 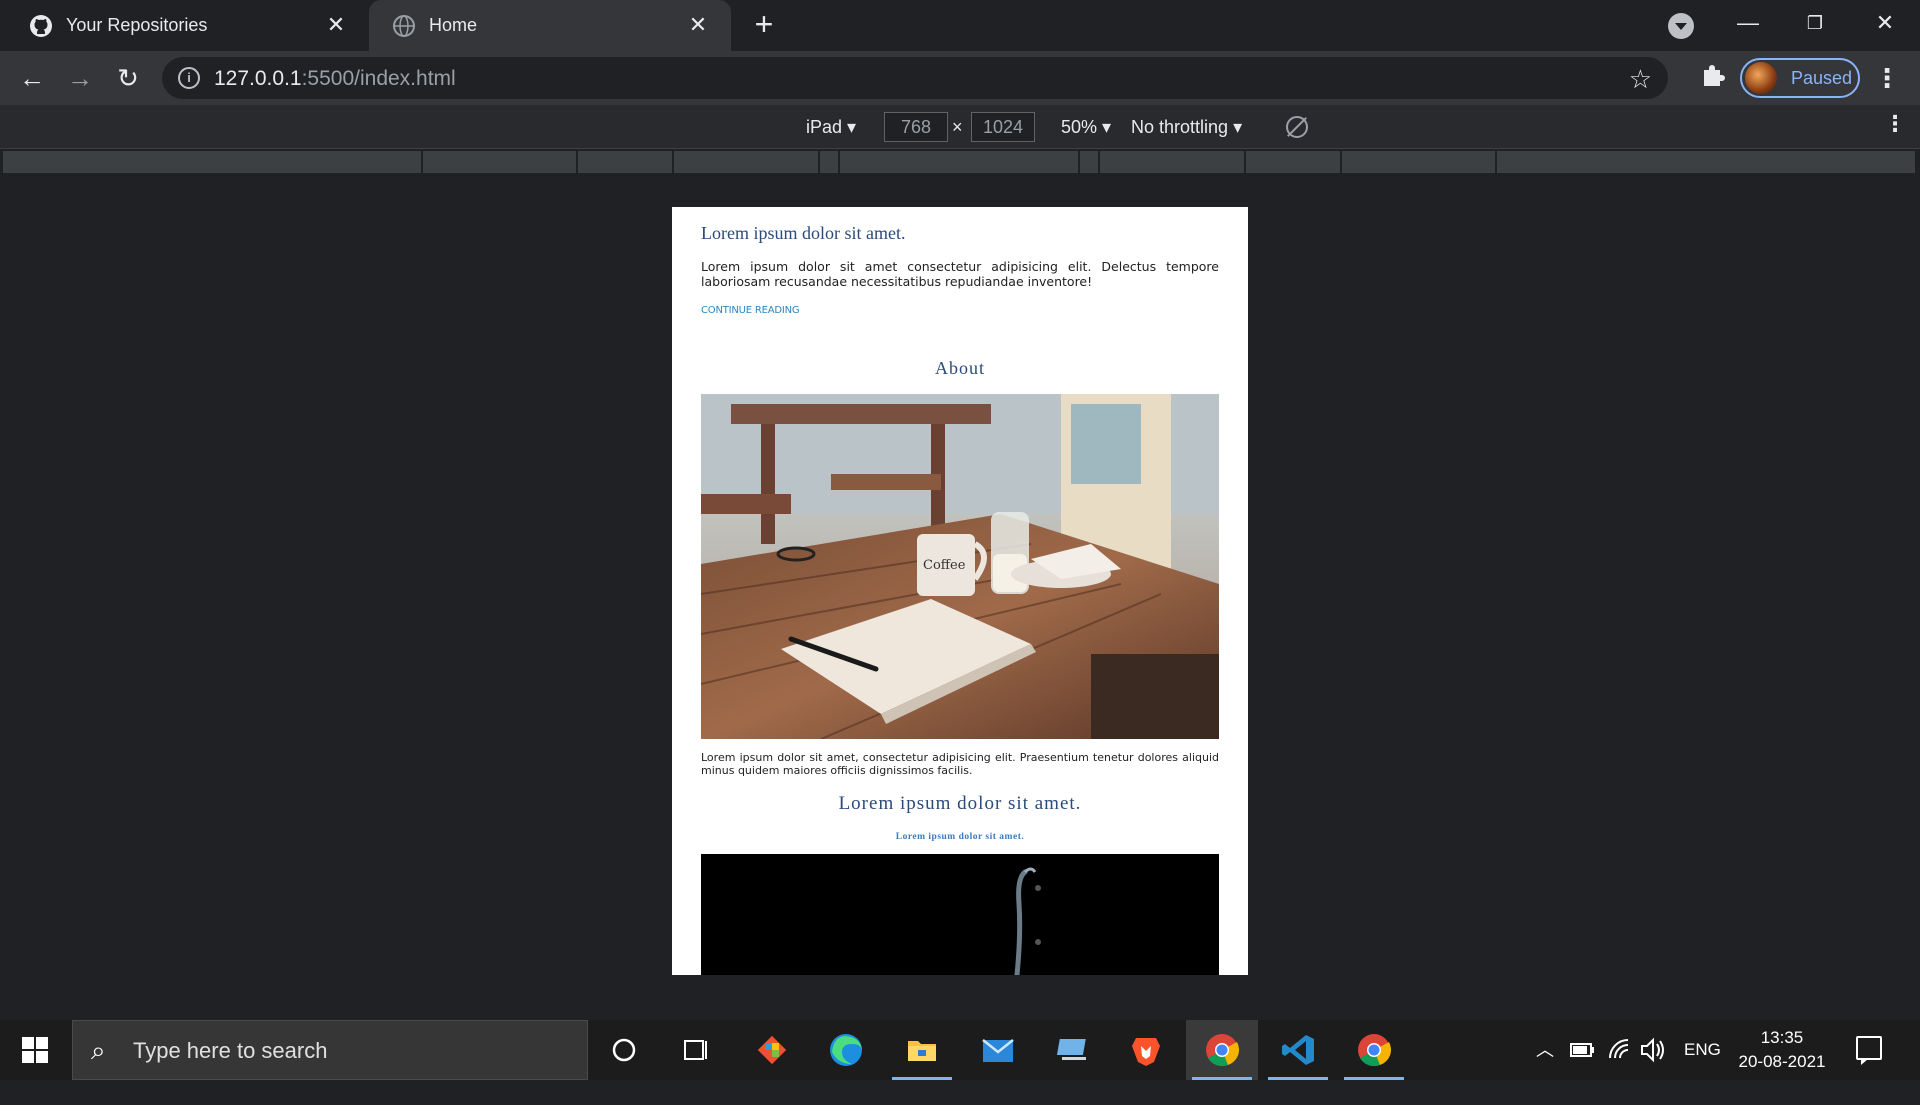 I want to click on throttling-select: No throttling ▾, so click(x=1186, y=127).